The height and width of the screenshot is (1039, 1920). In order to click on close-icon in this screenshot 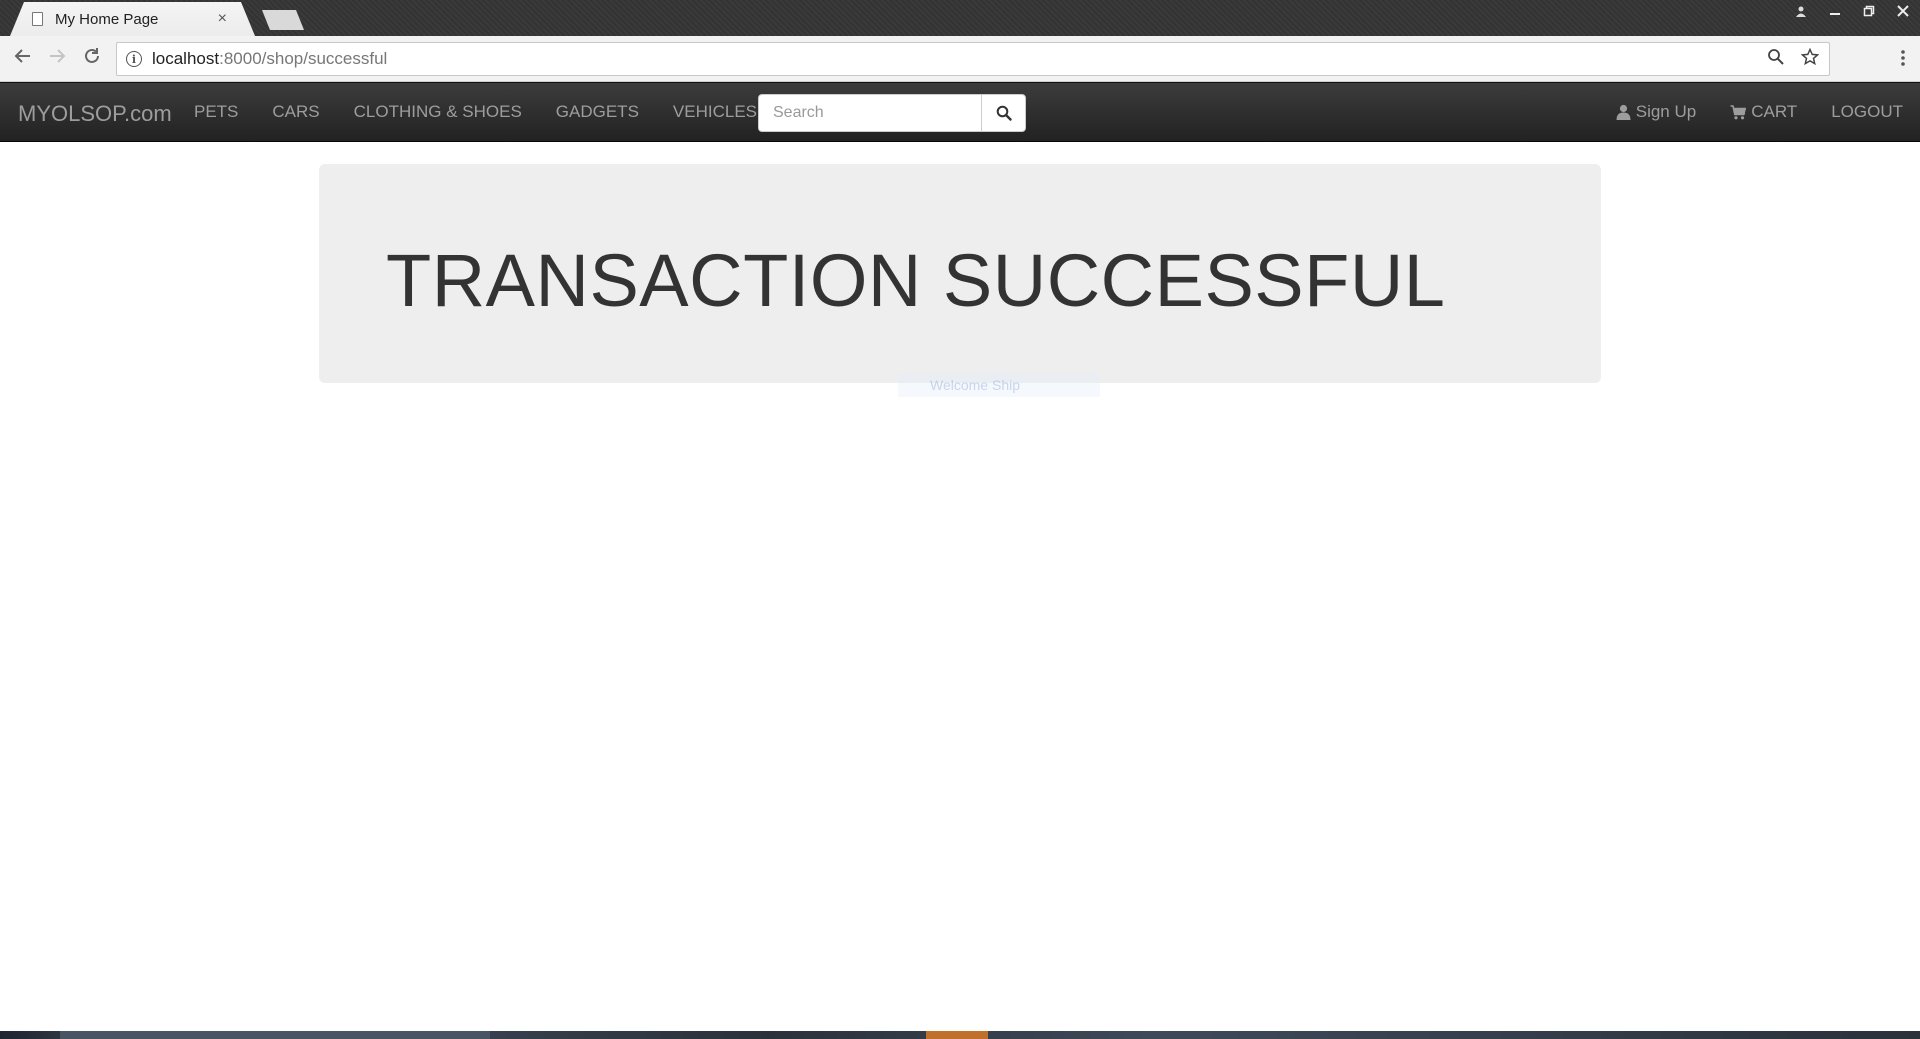, I will do `click(1903, 11)`.